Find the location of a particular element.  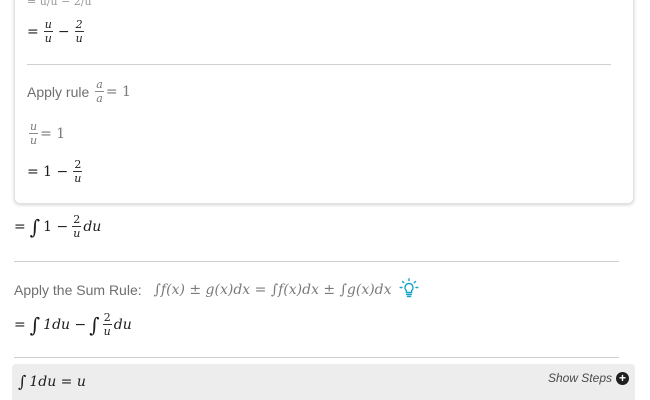

card-divider is located at coordinates (319, 64).